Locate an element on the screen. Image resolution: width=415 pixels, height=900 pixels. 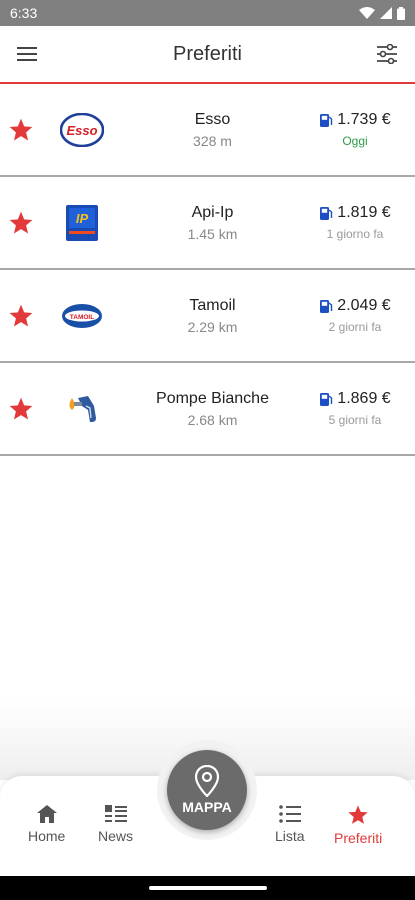
fuel-price: 1.869 € is located at coordinates (364, 398).